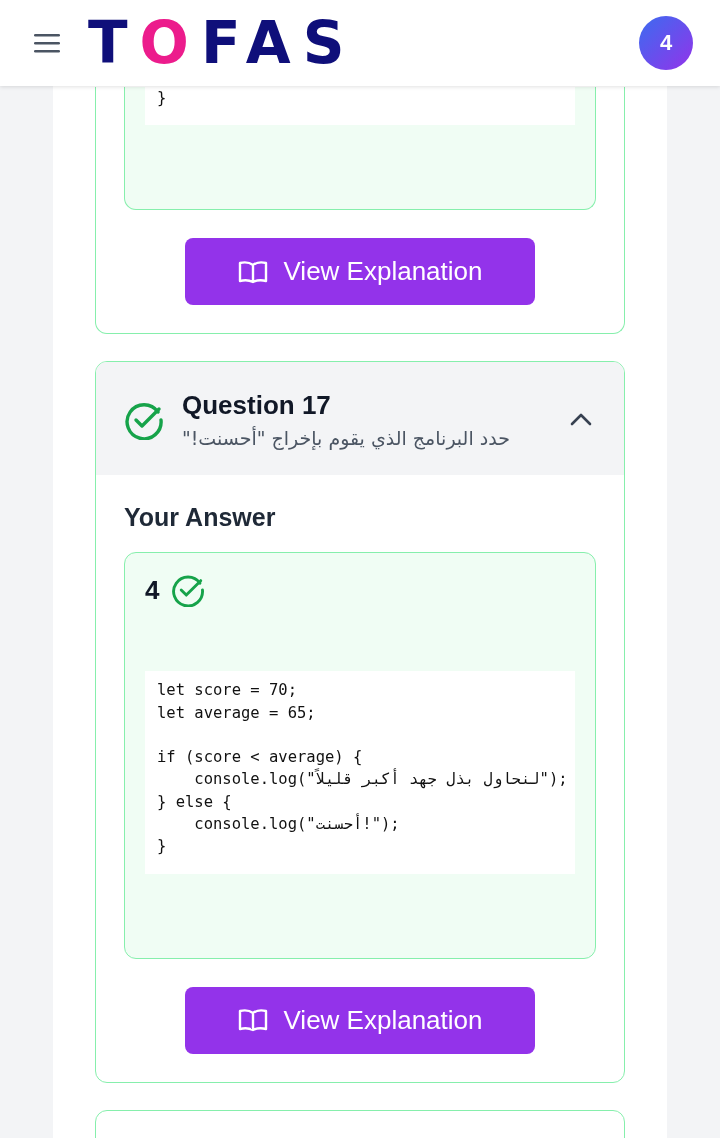  Describe the element at coordinates (360, 772) in the screenshot. I see `code-block: let score = 70; let average = 65; if (score < average) { console.log("لنحاول بذل جهد أكبر قليلاً"); } else { console.log("أحسنت!"); }` at that location.